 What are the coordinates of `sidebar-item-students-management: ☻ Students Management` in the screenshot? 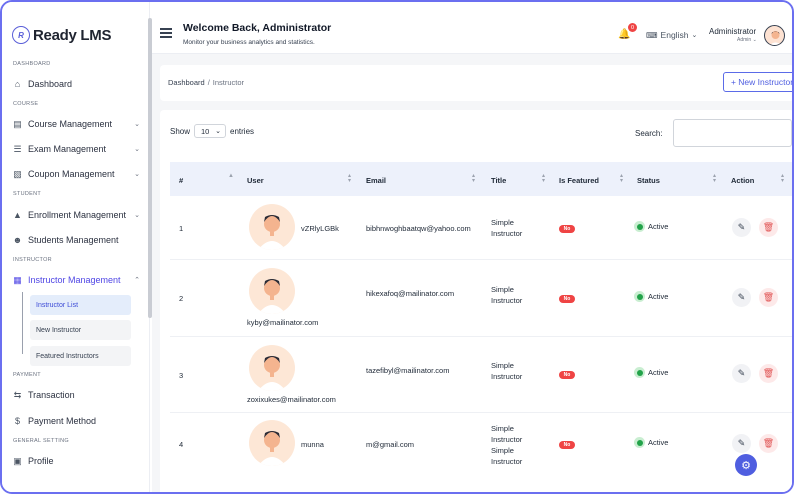 It's located at (76, 240).